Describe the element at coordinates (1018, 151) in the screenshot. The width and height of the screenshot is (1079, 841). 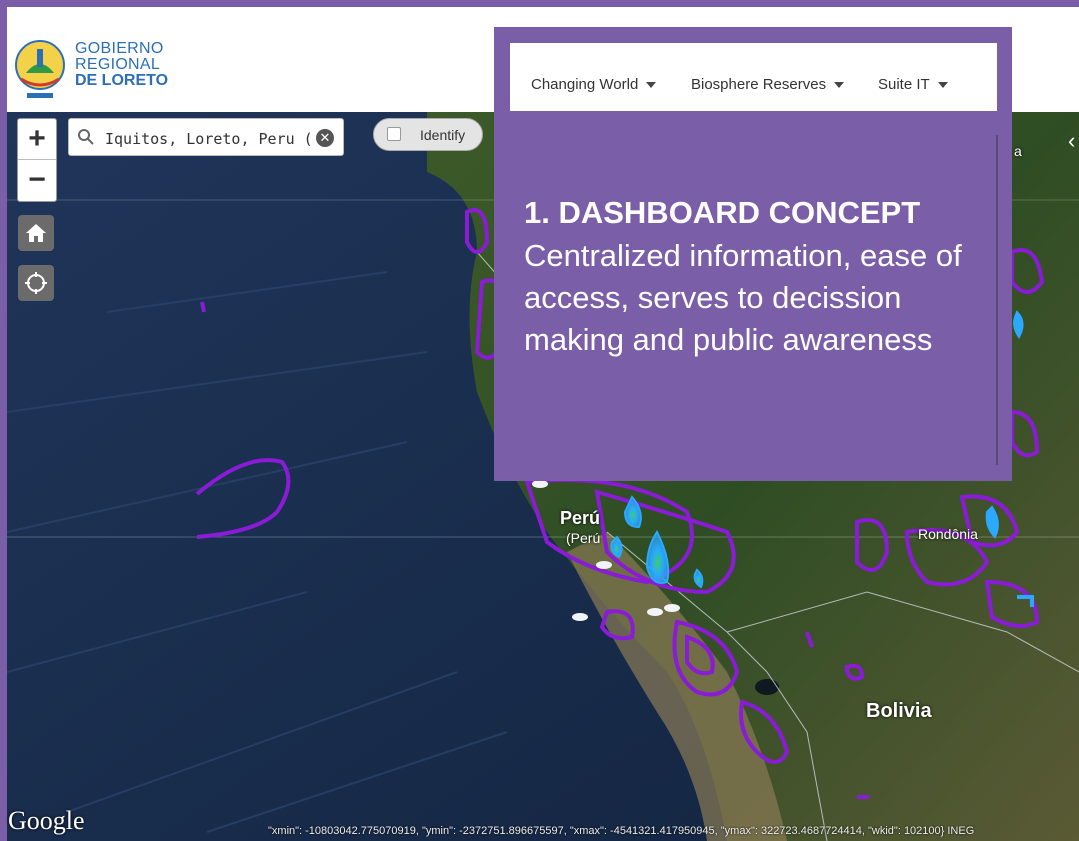
I see `map-label-edge: a` at that location.